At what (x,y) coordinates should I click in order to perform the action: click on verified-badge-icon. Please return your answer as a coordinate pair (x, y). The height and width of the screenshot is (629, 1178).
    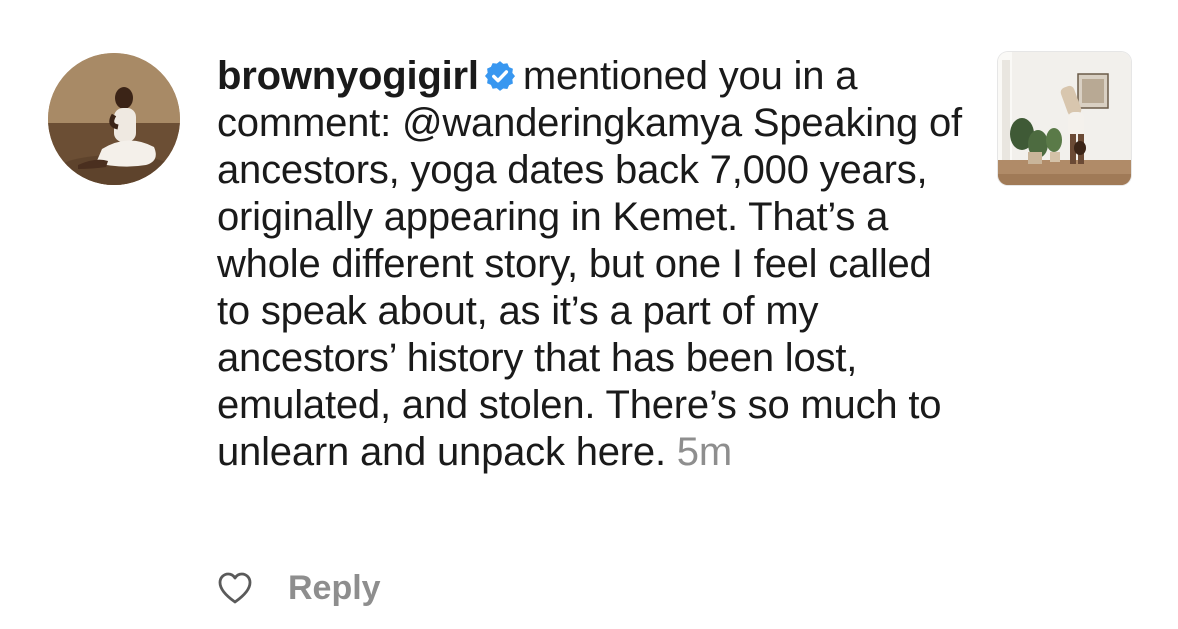
    Looking at the image, I should click on (500, 76).